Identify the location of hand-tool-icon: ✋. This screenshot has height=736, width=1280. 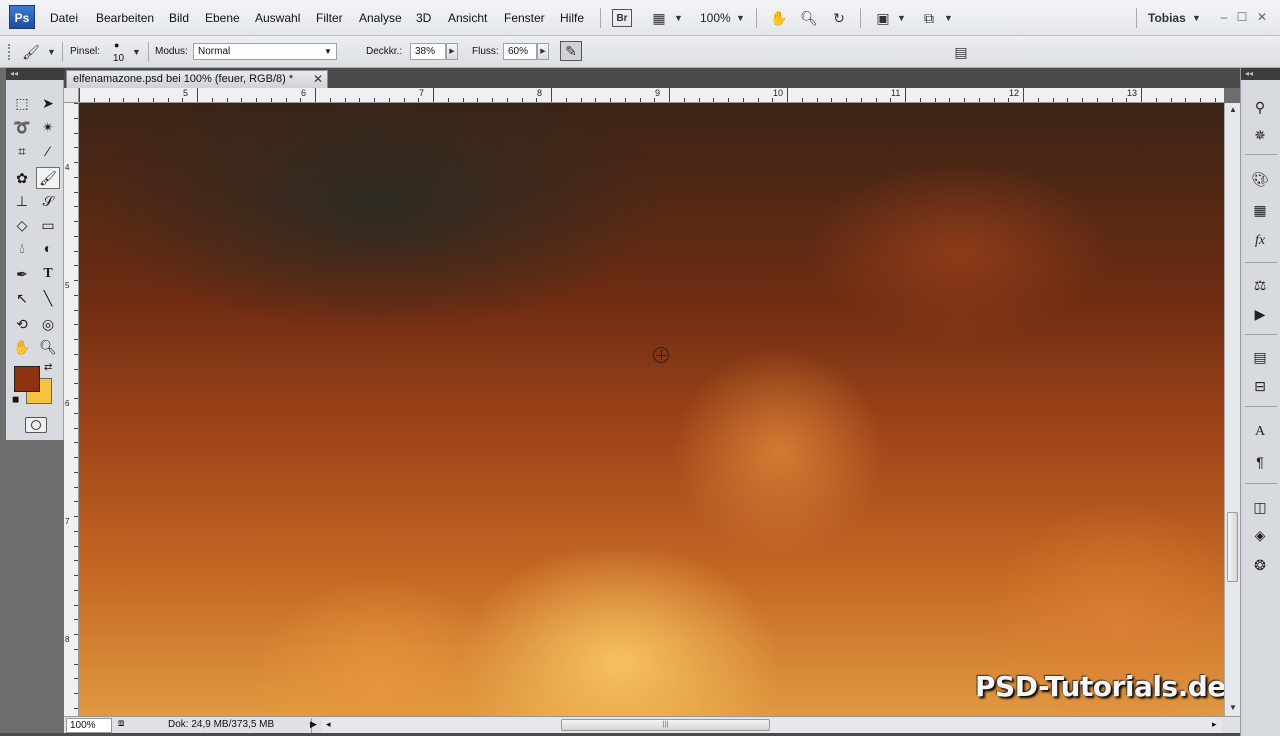
(779, 18).